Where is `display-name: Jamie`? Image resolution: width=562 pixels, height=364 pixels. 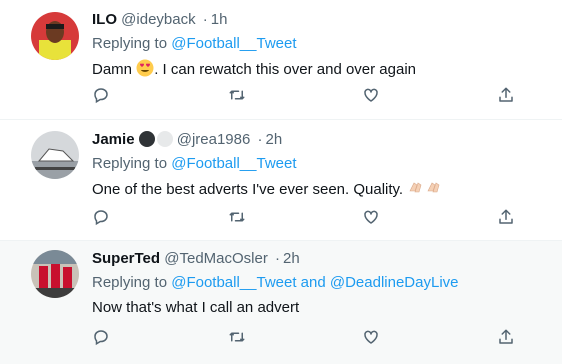 display-name: Jamie is located at coordinates (113, 139).